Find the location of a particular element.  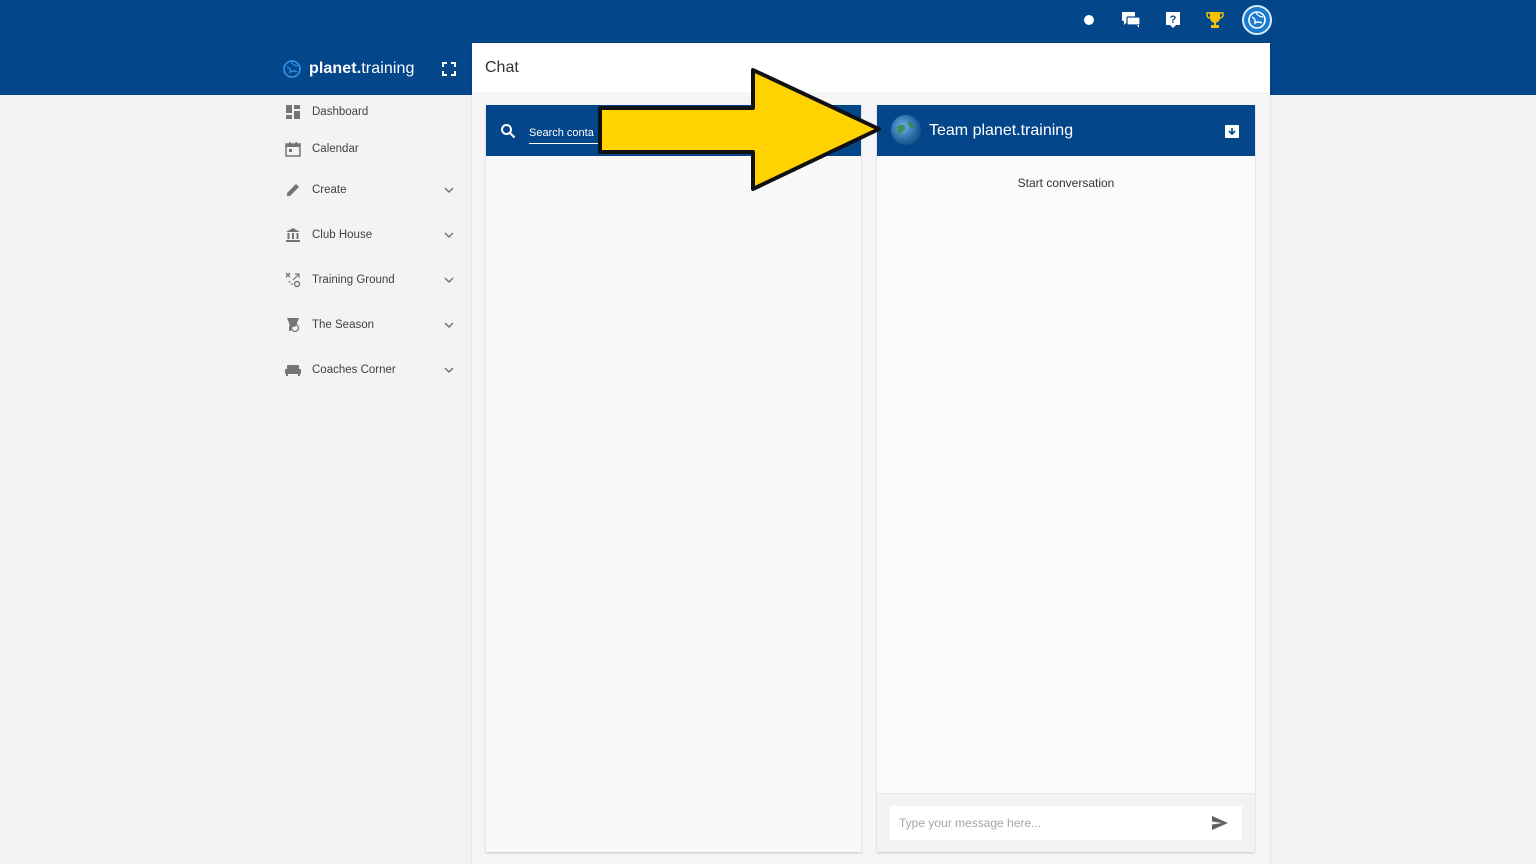

tactics-icon is located at coordinates (293, 280).